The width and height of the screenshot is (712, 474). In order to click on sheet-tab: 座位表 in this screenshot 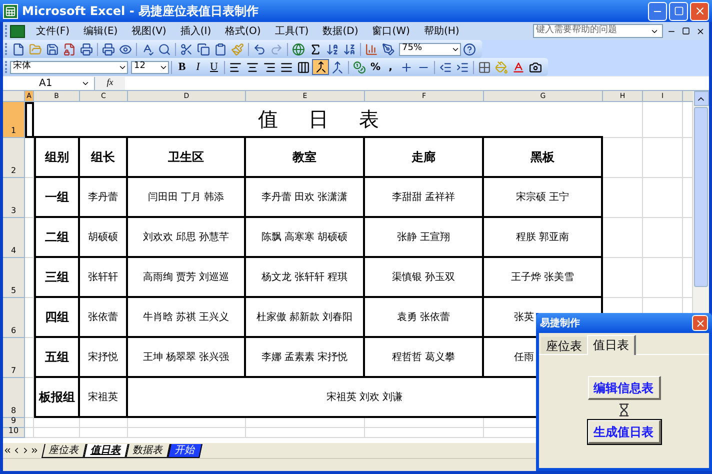, I will do `click(64, 451)`.